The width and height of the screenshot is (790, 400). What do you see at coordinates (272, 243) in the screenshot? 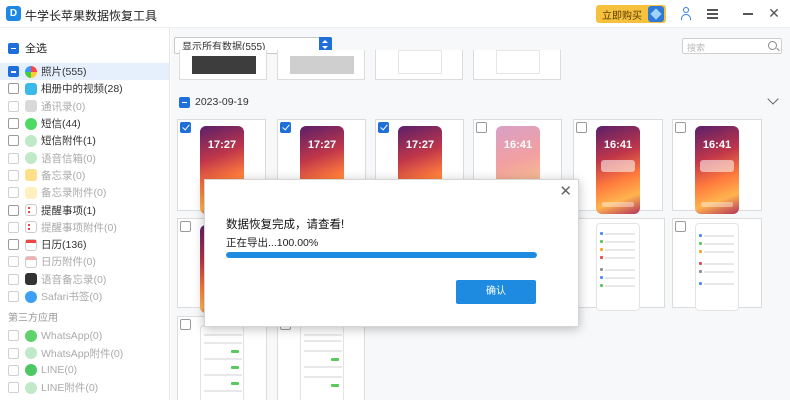
I see `export-status: 正在导出...100.00%` at bounding box center [272, 243].